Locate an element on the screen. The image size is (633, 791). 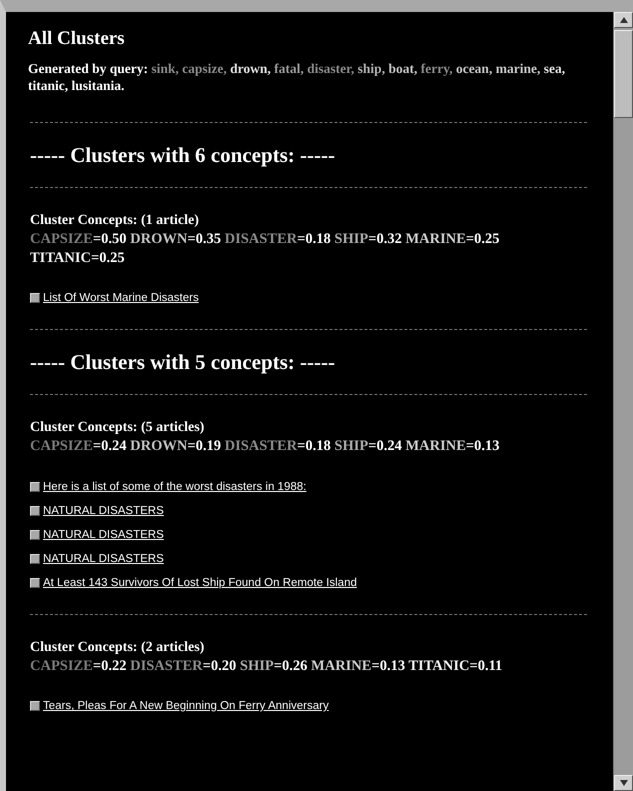
article-link: Here is a list of some of the worst disasters in 1988: is located at coordinates (174, 486).